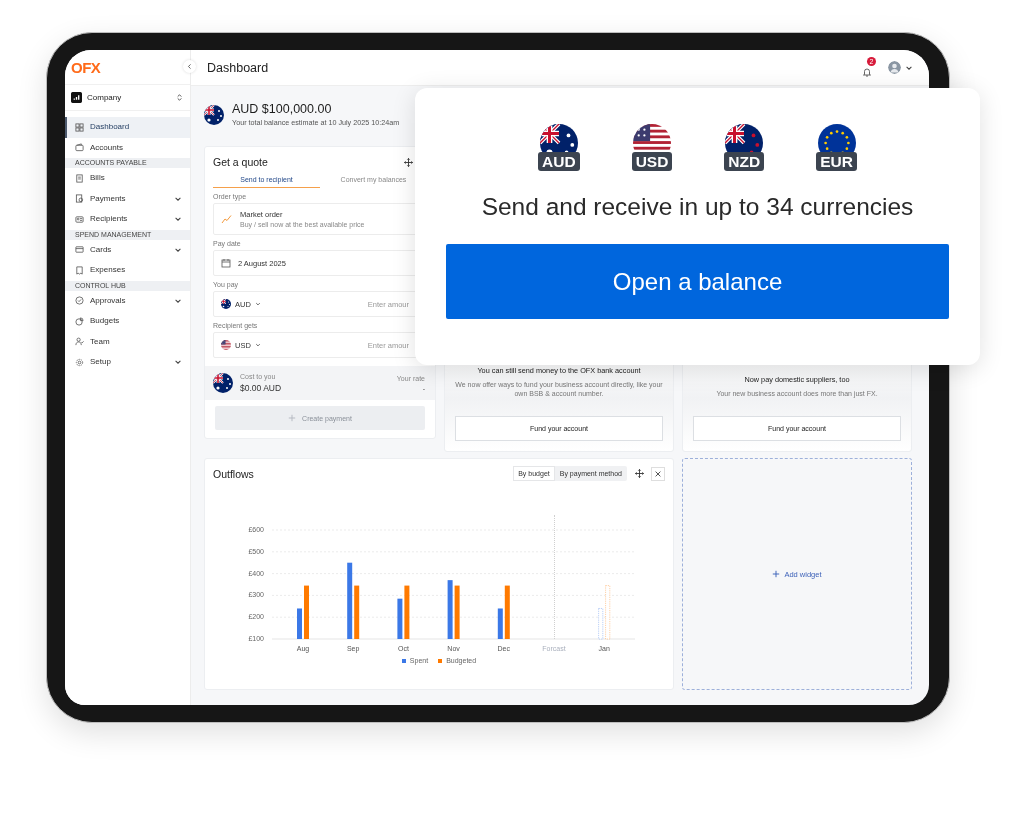 The height and width of the screenshot is (818, 1024). Describe the element at coordinates (127, 321) in the screenshot. I see `sidebar-item: Budgets` at that location.